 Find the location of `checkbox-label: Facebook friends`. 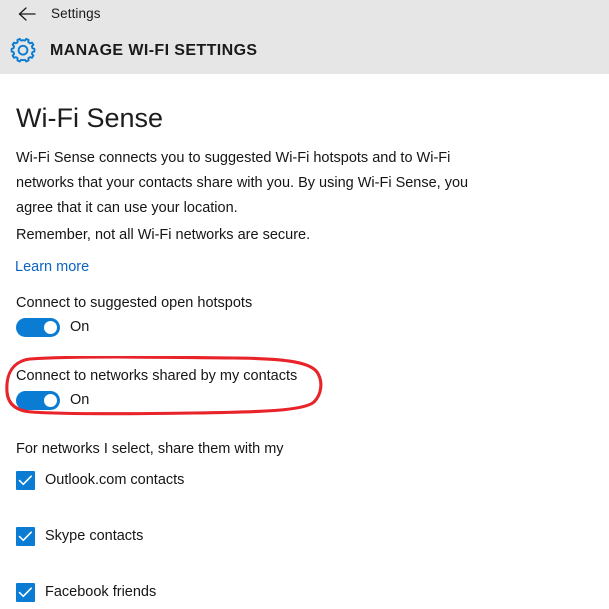

checkbox-label: Facebook friends is located at coordinates (101, 592).